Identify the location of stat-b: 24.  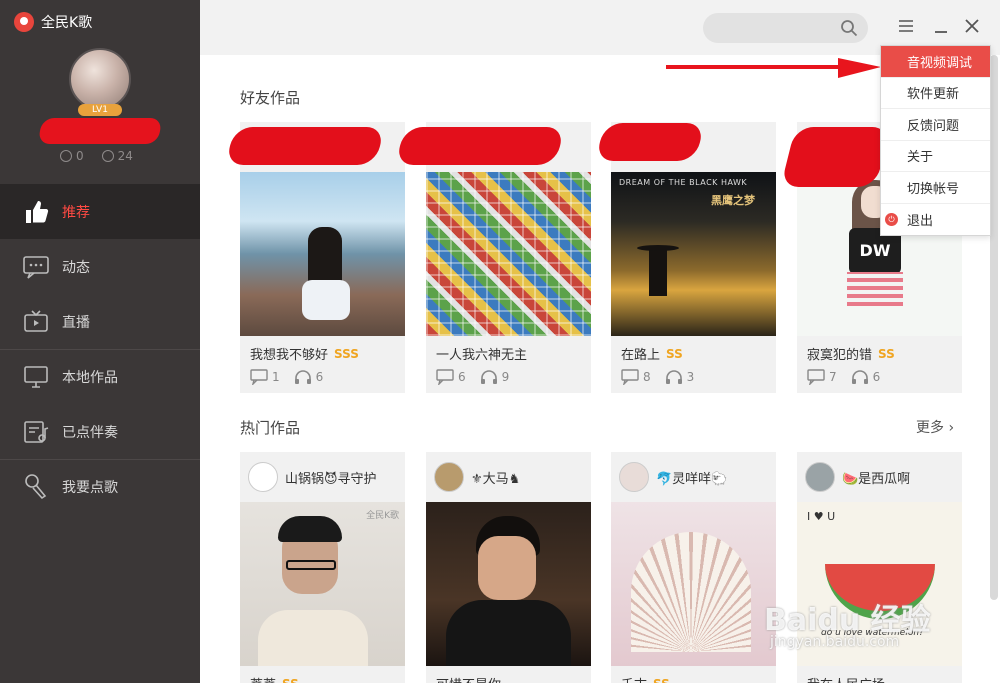
(117, 156).